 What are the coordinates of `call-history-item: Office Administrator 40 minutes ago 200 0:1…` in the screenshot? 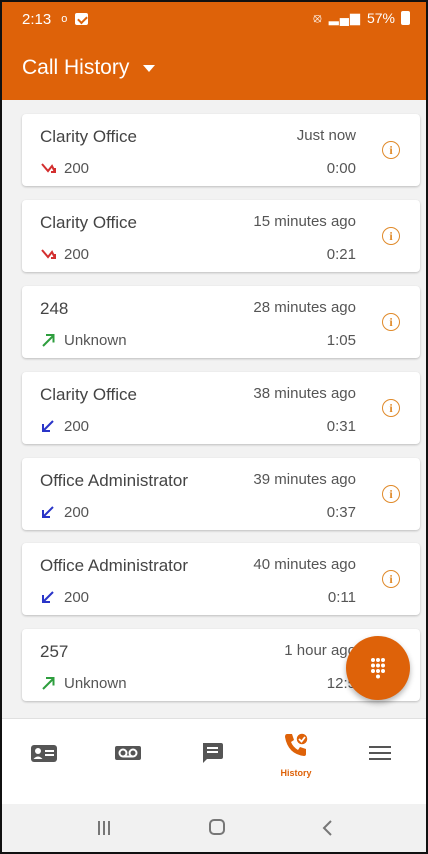 It's located at (221, 579).